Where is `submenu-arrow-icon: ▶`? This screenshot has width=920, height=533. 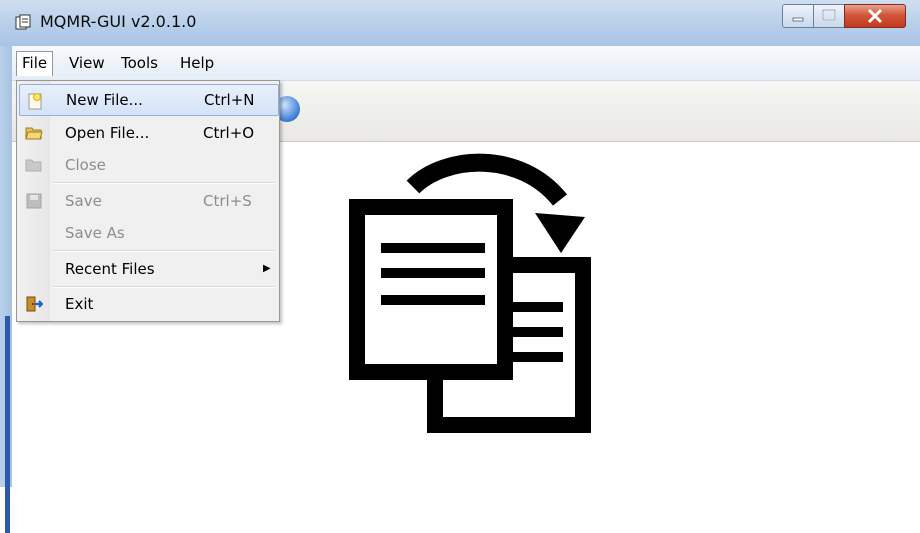 submenu-arrow-icon: ▶ is located at coordinates (267, 268).